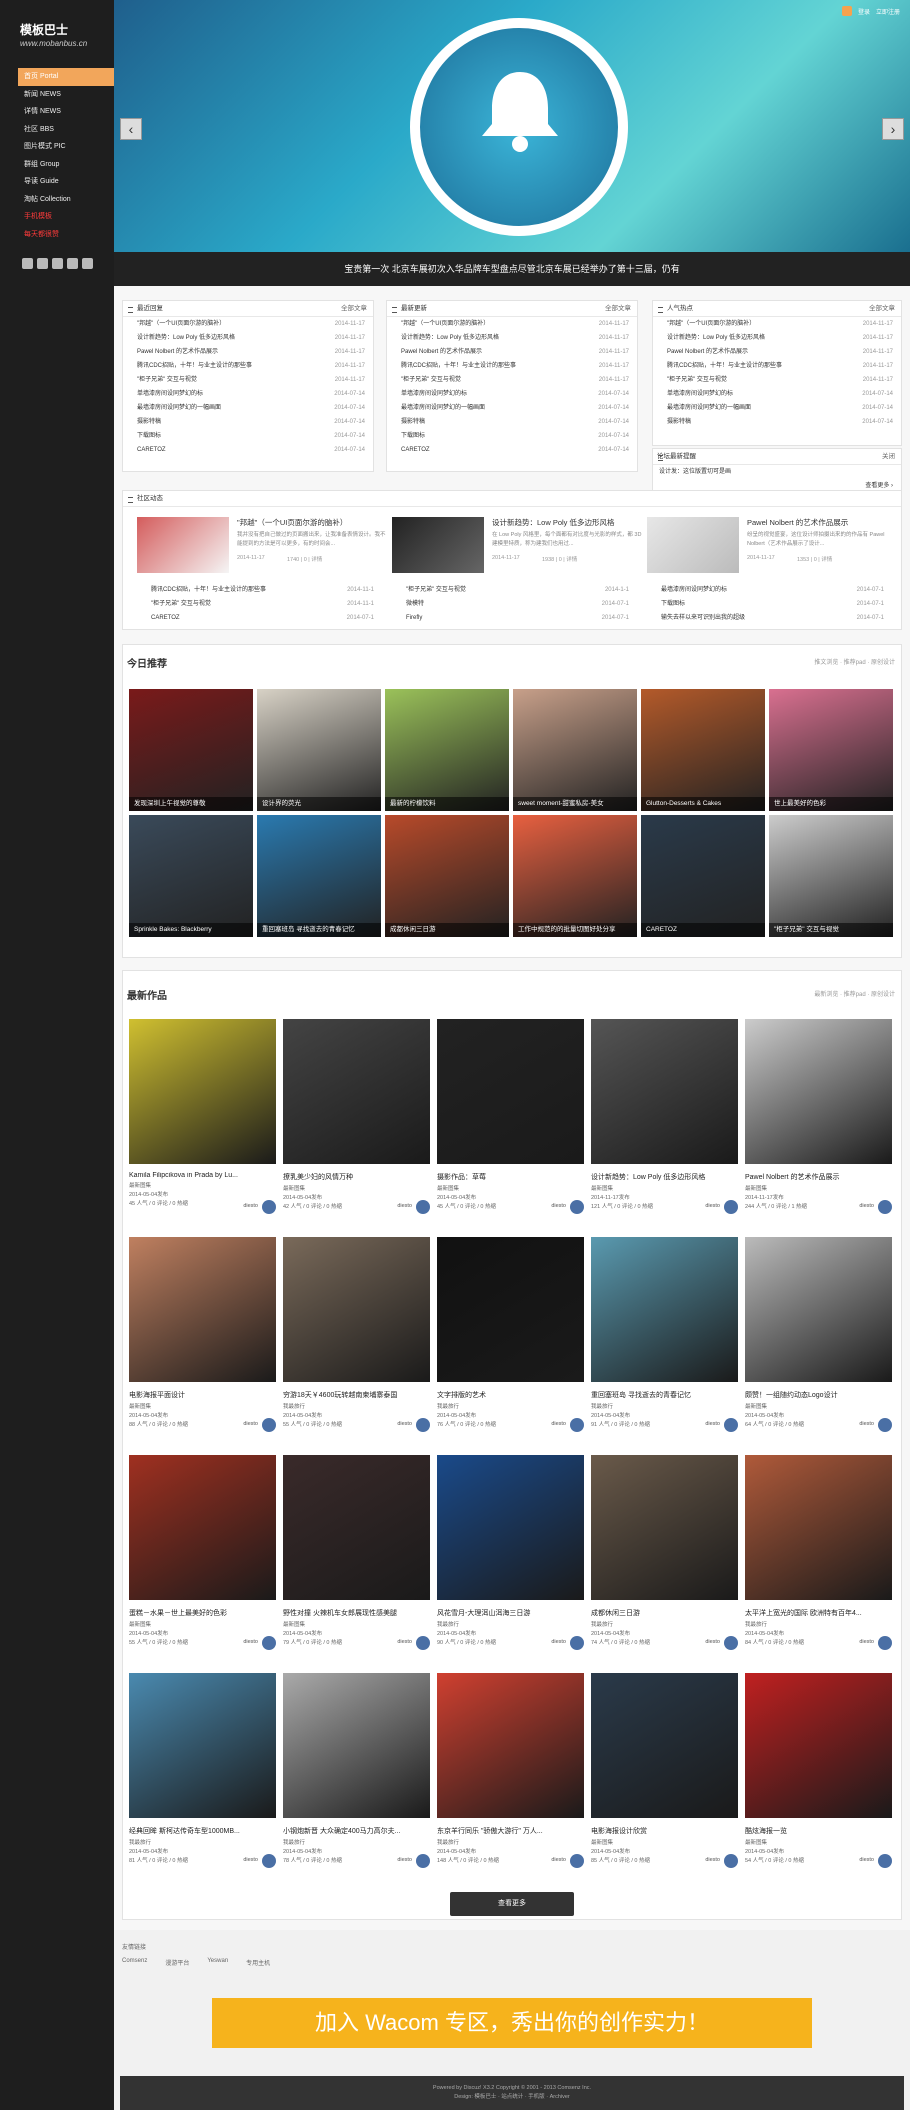 The image size is (910, 2110). Describe the element at coordinates (769, 604) in the screenshot. I see `list-item: 下载图标 2014-07-1` at that location.